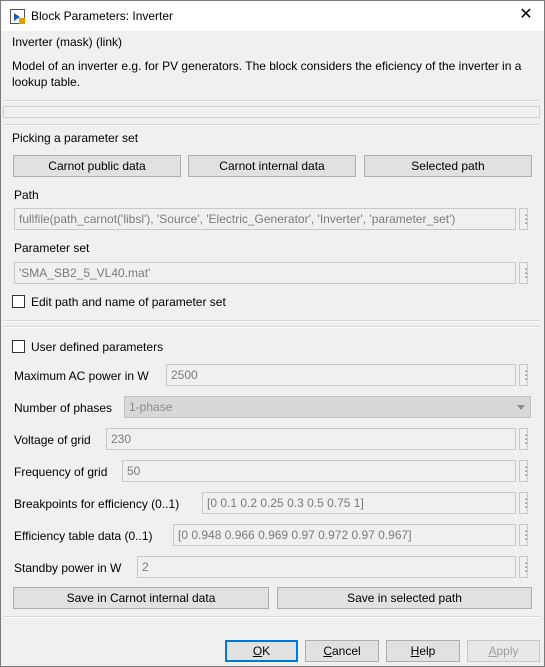 This screenshot has width=545, height=667. What do you see at coordinates (151, 407) in the screenshot?
I see `number-of-phases-value: 1-phase` at bounding box center [151, 407].